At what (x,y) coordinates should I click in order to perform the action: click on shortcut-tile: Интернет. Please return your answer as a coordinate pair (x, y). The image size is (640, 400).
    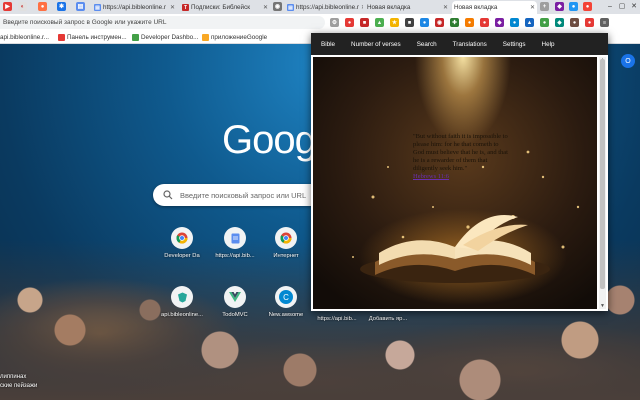
    Looking at the image, I should click on (286, 243).